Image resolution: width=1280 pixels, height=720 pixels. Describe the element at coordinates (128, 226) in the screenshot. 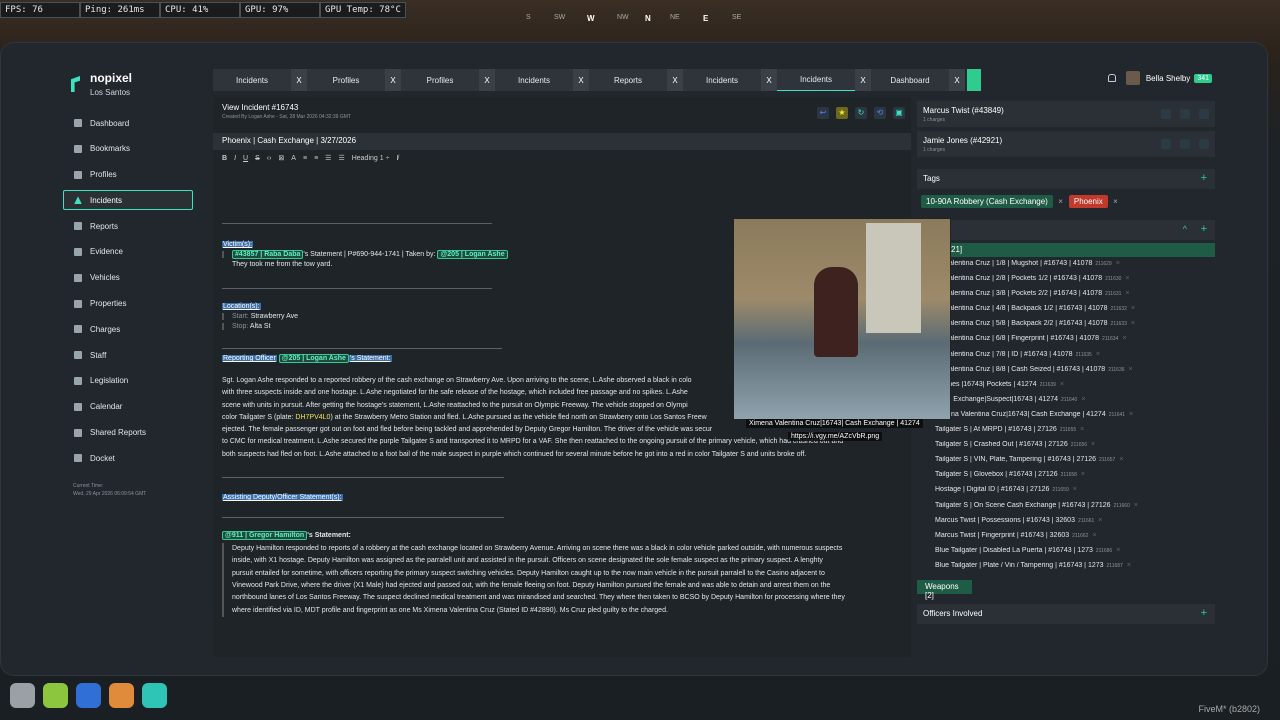

I see `nav-reports: Reports` at that location.